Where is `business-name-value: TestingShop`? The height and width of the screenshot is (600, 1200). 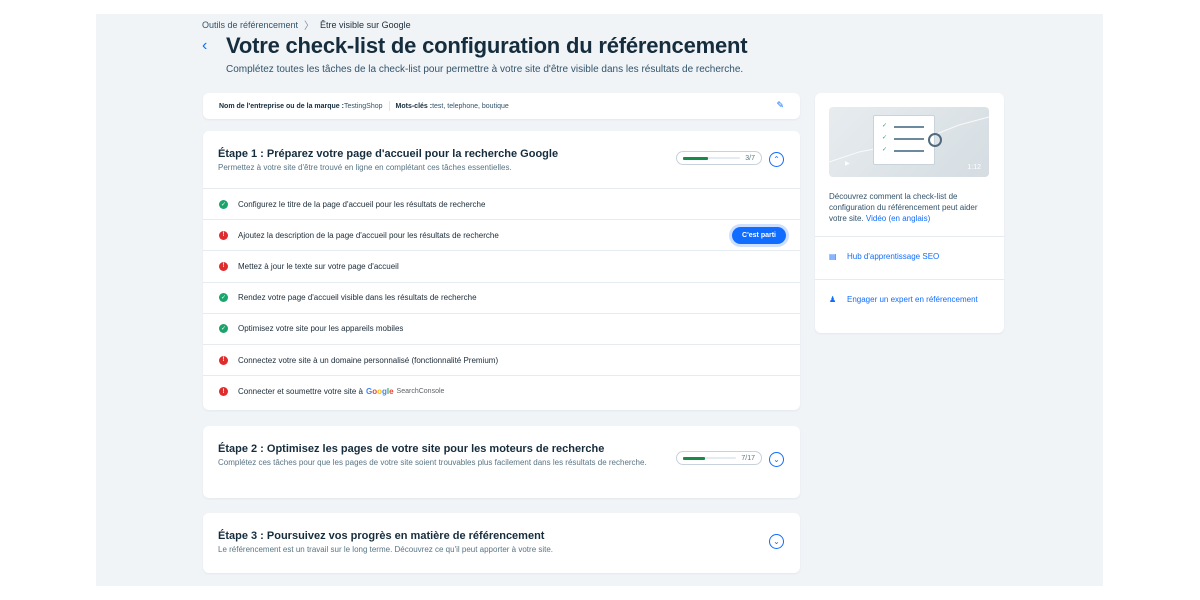 business-name-value: TestingShop is located at coordinates (363, 106).